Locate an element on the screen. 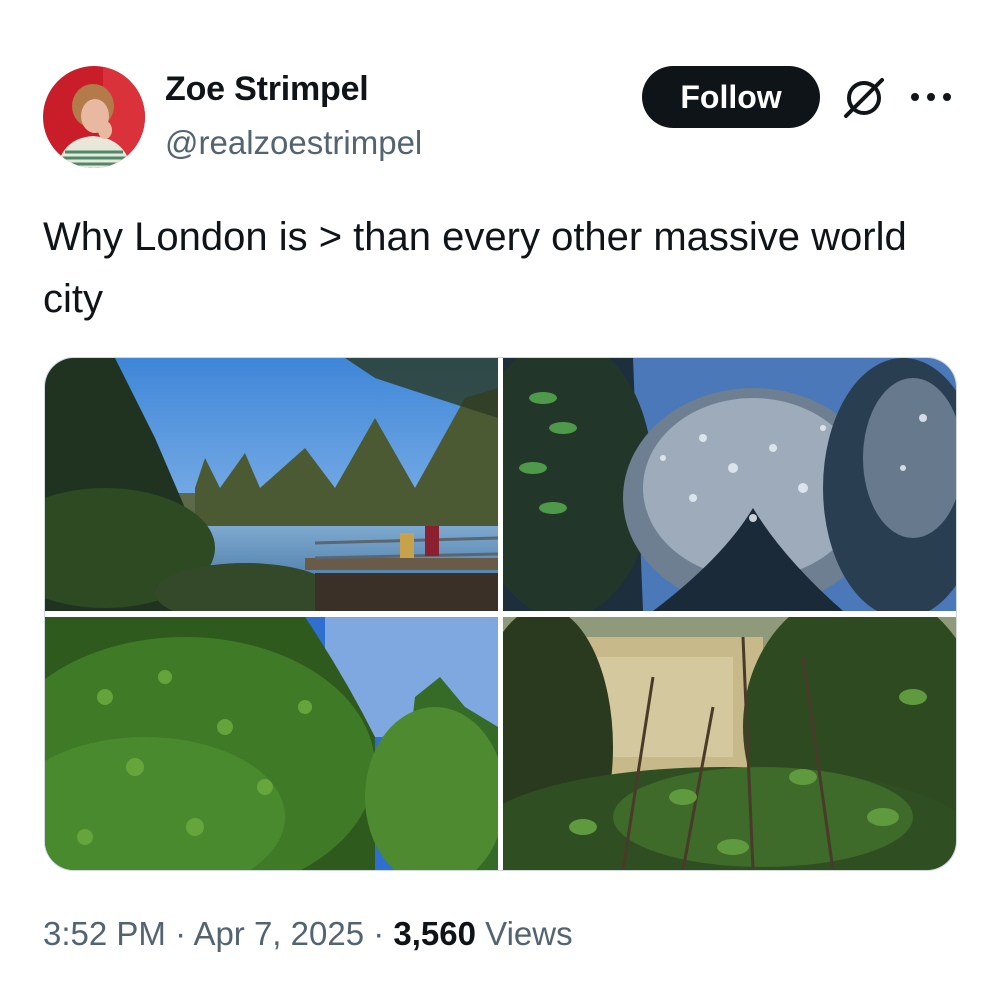 This screenshot has height=998, width=1000. tweet-meta: 3:52 PM · Apr 7, 2025 · 3,560 Views is located at coordinates (308, 934).